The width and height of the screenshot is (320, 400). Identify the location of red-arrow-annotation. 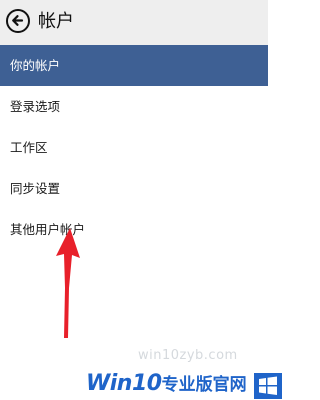
(68, 283).